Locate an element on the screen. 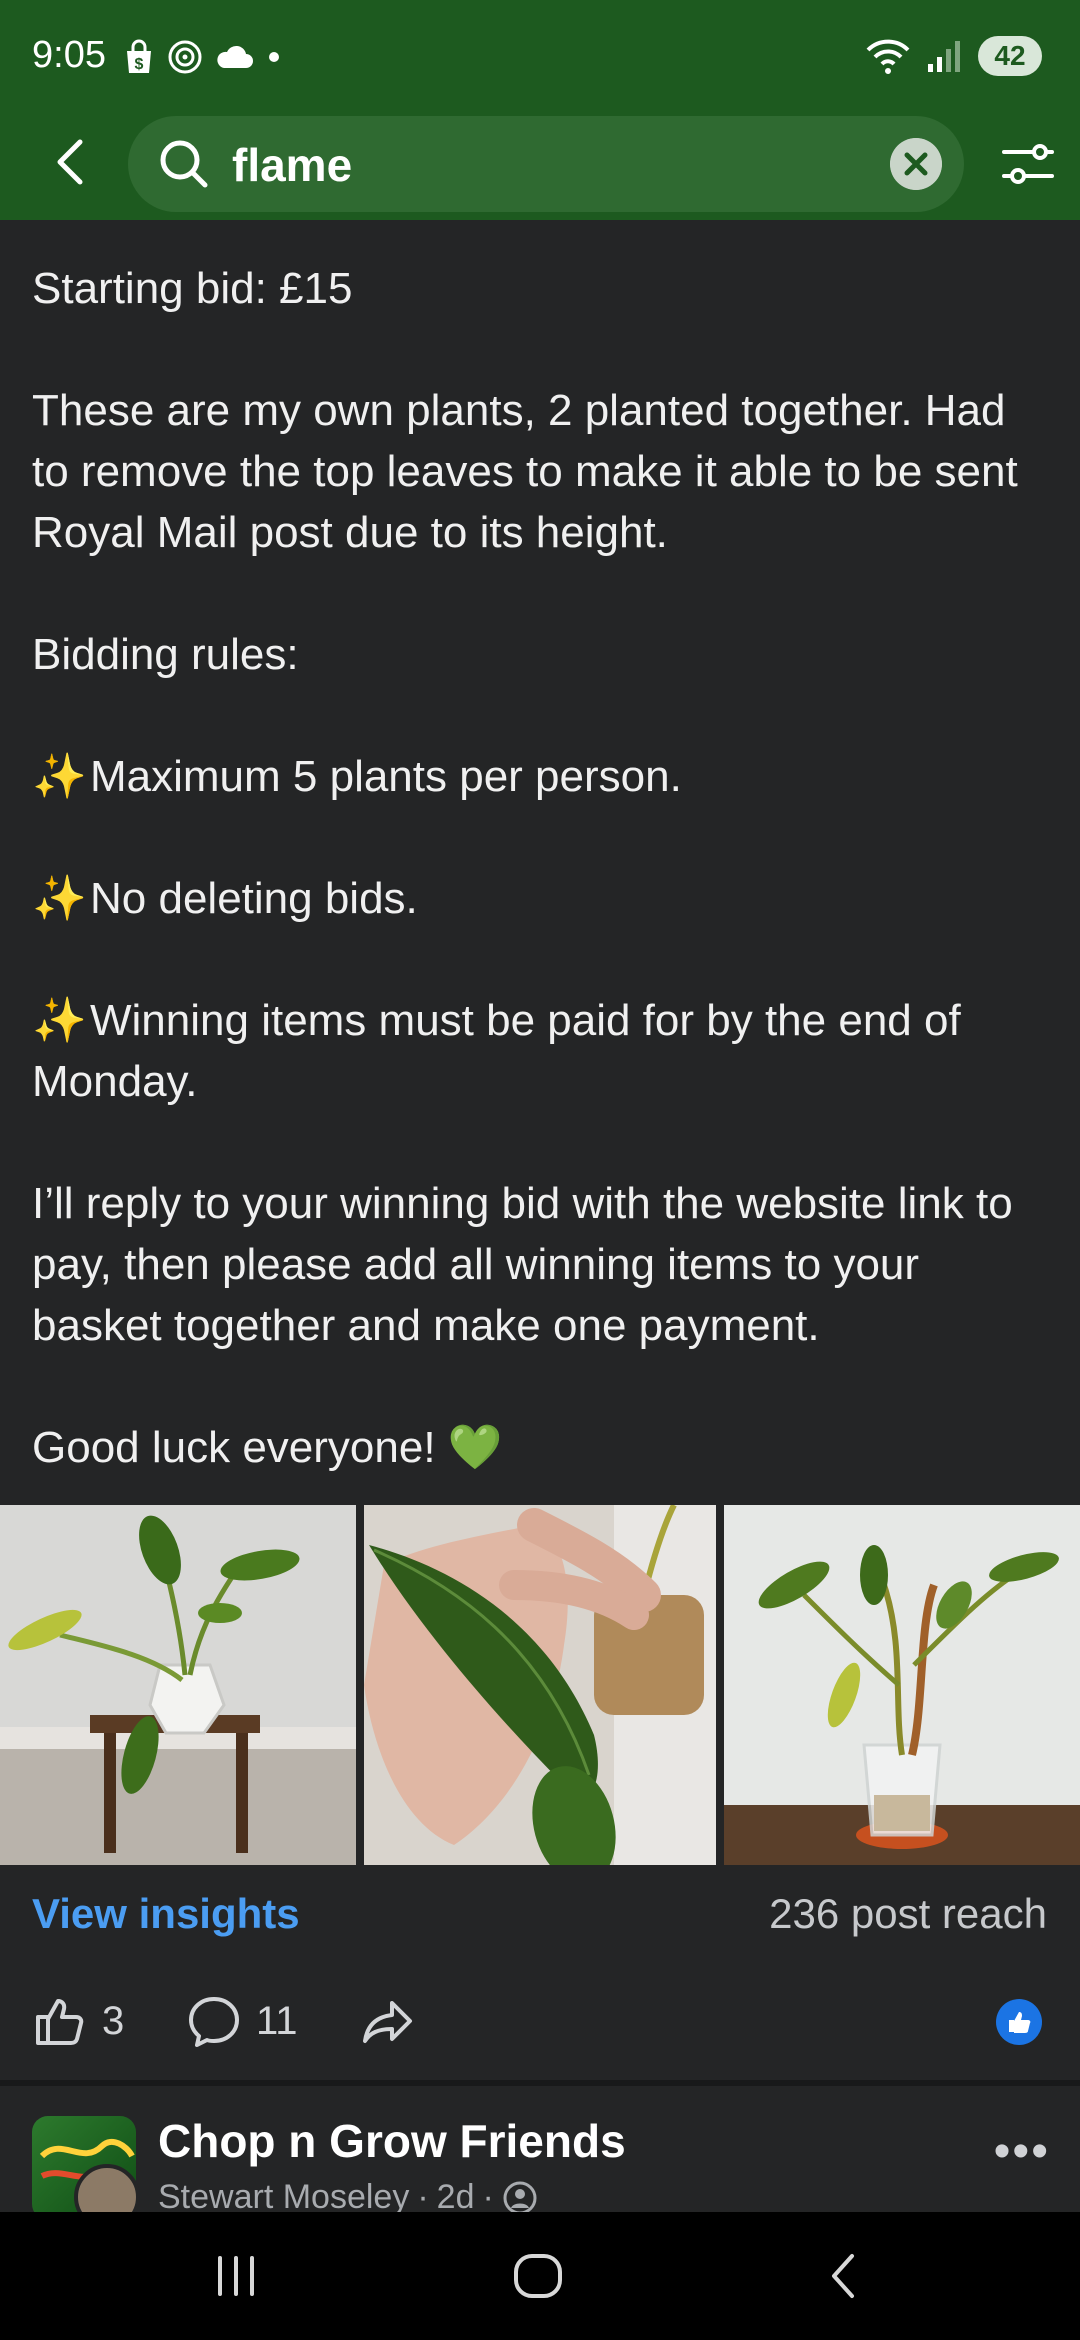 This screenshot has width=1080, height=2340. rule-text: No deleting bids. is located at coordinates (254, 898).